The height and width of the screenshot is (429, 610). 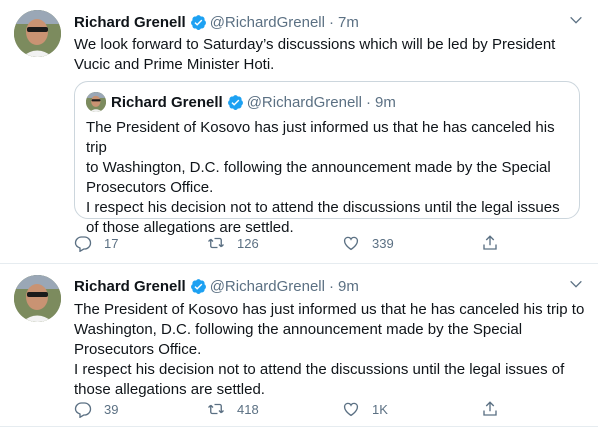 I want to click on reply-count: 39, so click(x=111, y=409).